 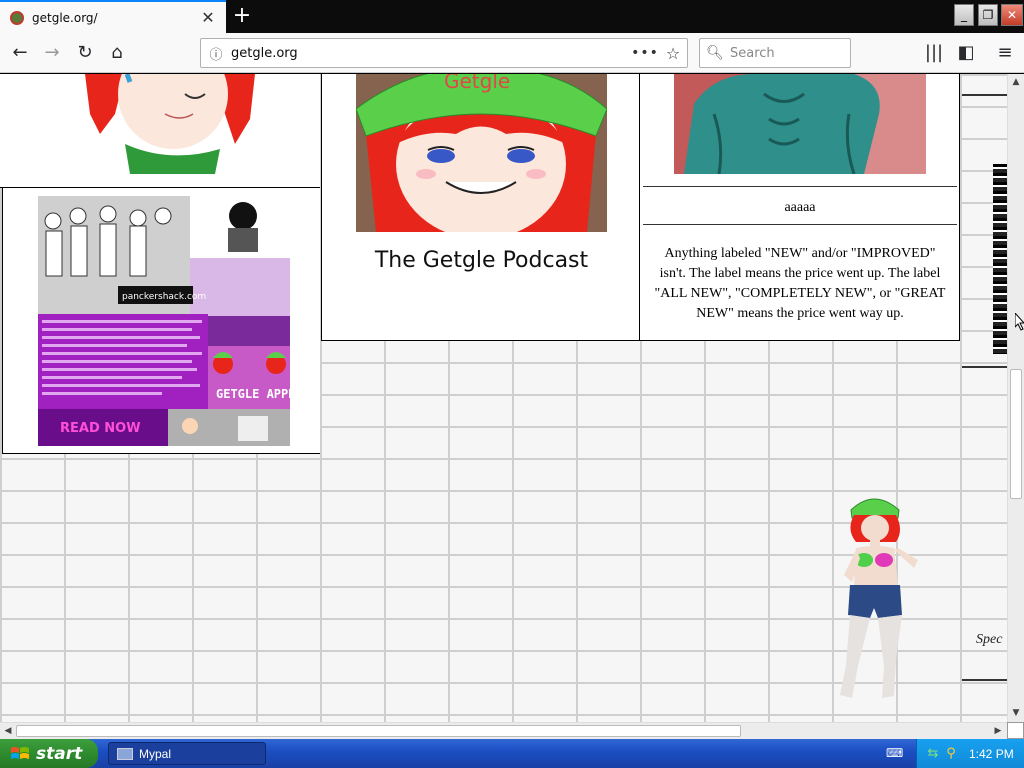 I want to click on anime-face-panel, so click(x=160, y=131).